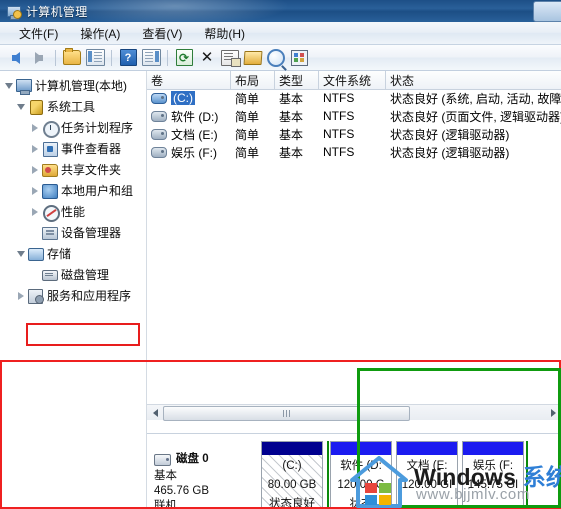  What do you see at coordinates (361, 475) in the screenshot?
I see `partition-d: 软件 (D: 120.00 G 状态` at bounding box center [361, 475].